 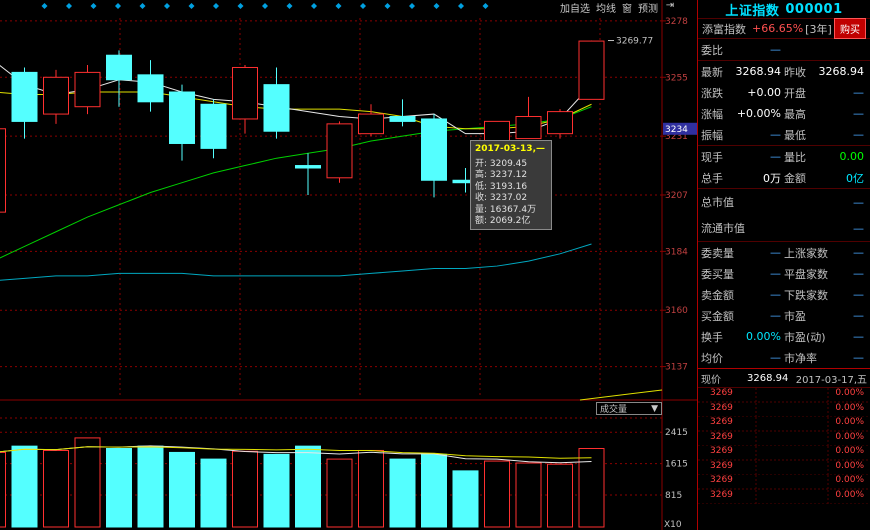 I want to click on volume-unit-label: X10, so click(x=673, y=525).